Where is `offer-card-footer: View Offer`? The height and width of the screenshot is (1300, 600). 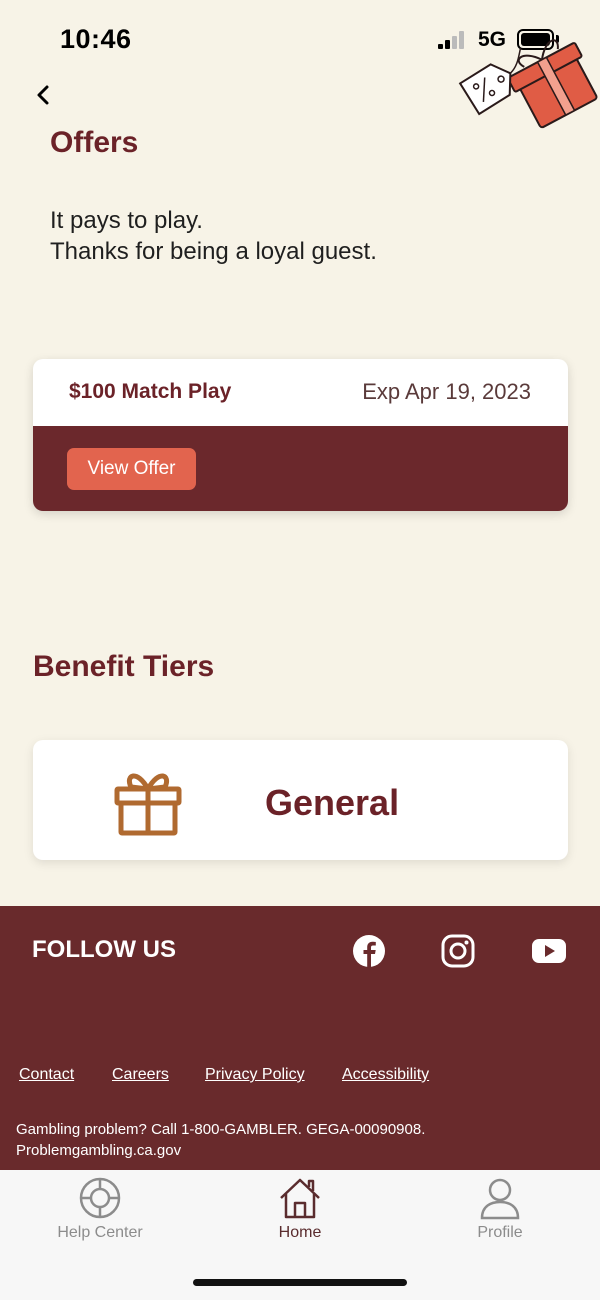
offer-card-footer: View Offer is located at coordinates (300, 468).